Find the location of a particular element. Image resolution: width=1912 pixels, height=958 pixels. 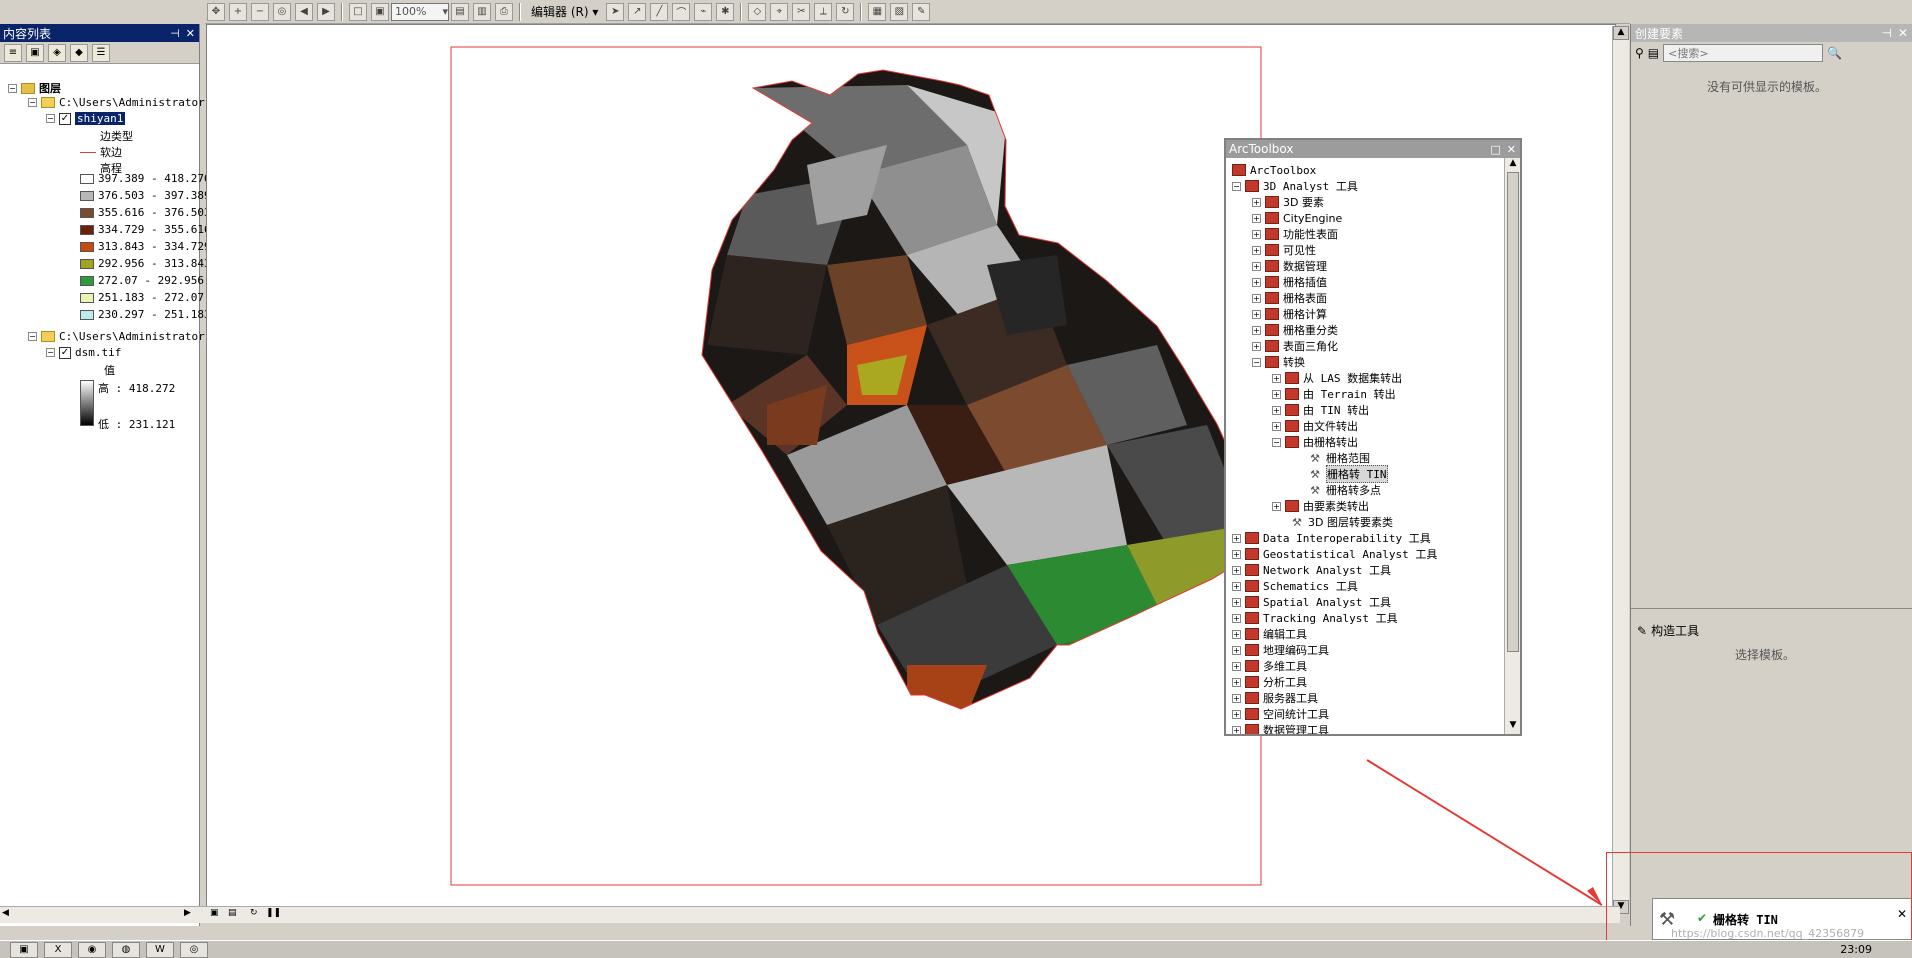

attributes-icon: ▦ is located at coordinates (877, 11).